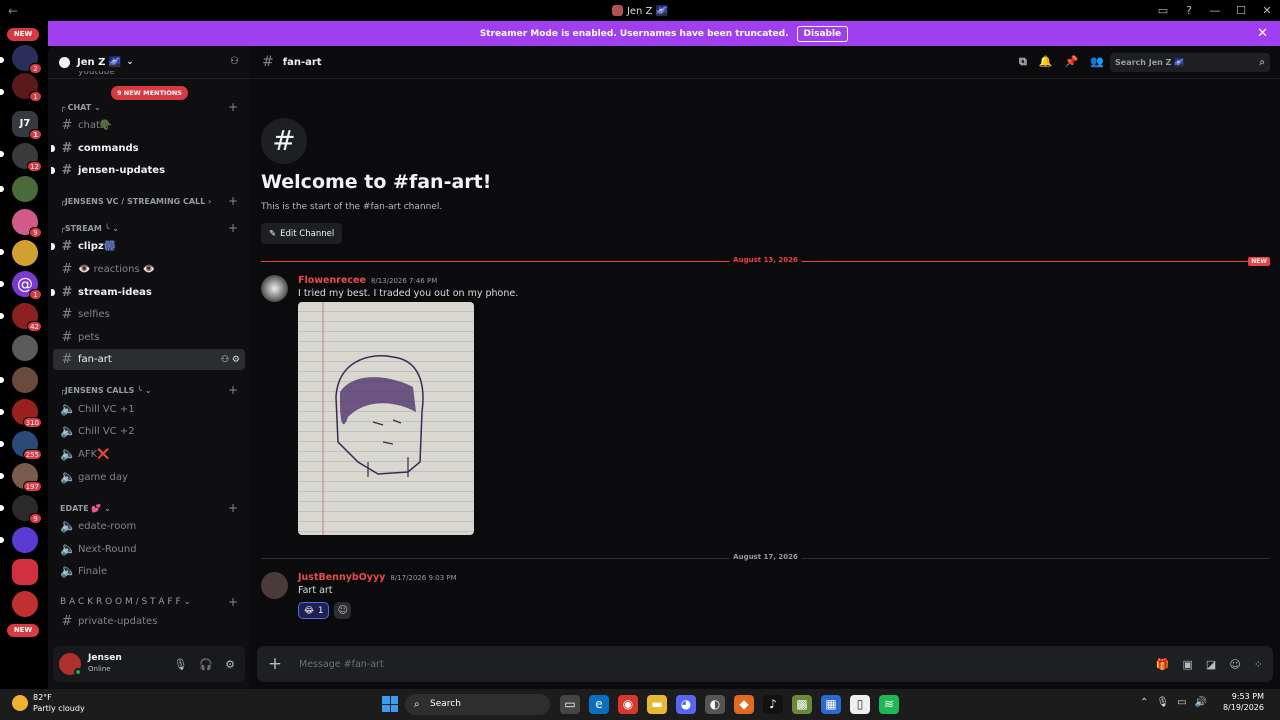 This screenshot has width=1280, height=720. I want to click on server-icon: @1, so click(27, 285).